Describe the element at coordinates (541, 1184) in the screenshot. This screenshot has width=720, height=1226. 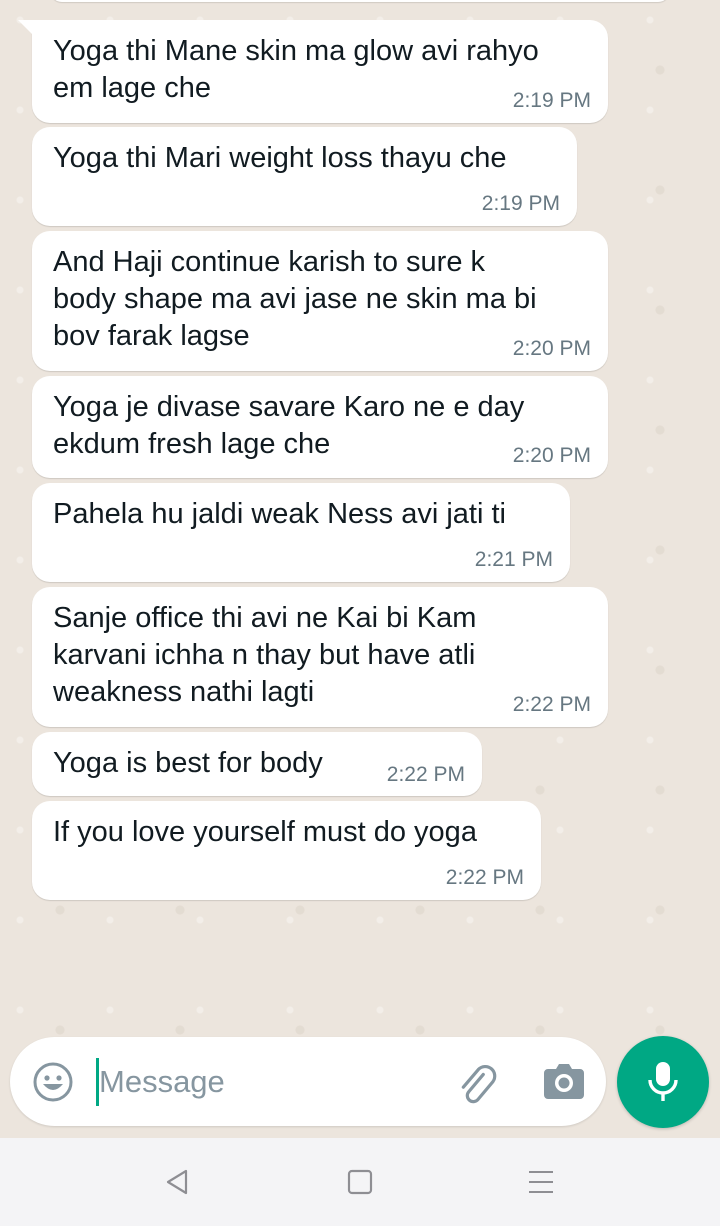
I see `menu-lines-icon` at that location.